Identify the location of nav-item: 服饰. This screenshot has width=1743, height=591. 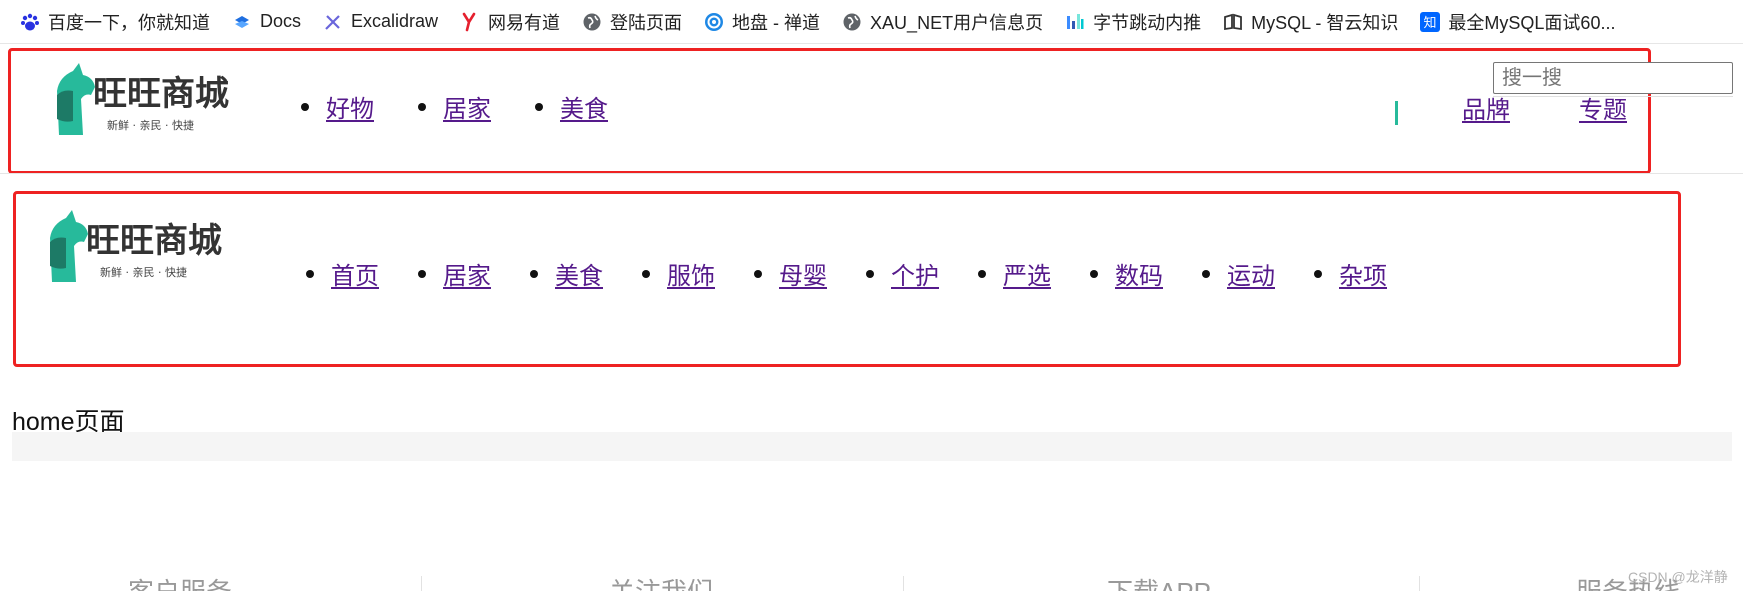
(678, 273).